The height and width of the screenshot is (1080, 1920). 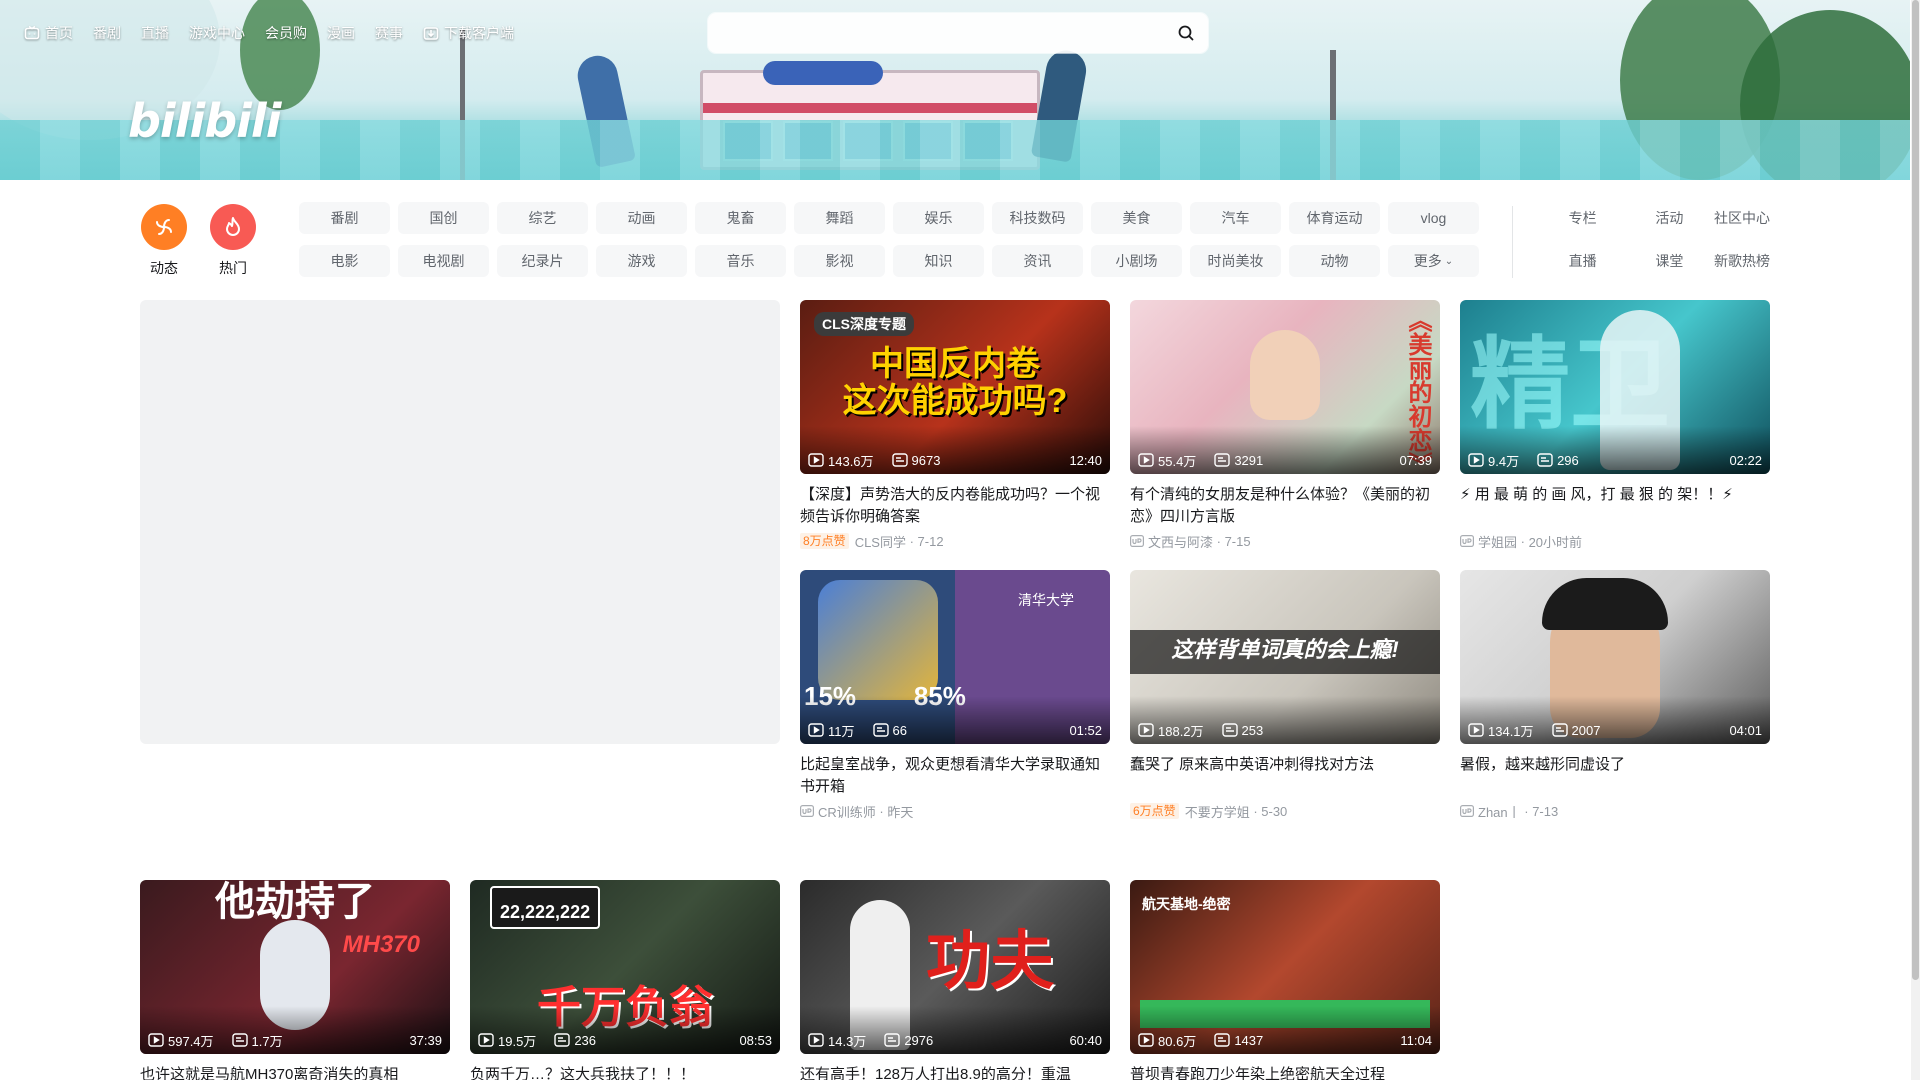 I want to click on video-info: CR训练师 · 昨天, so click(x=955, y=811).